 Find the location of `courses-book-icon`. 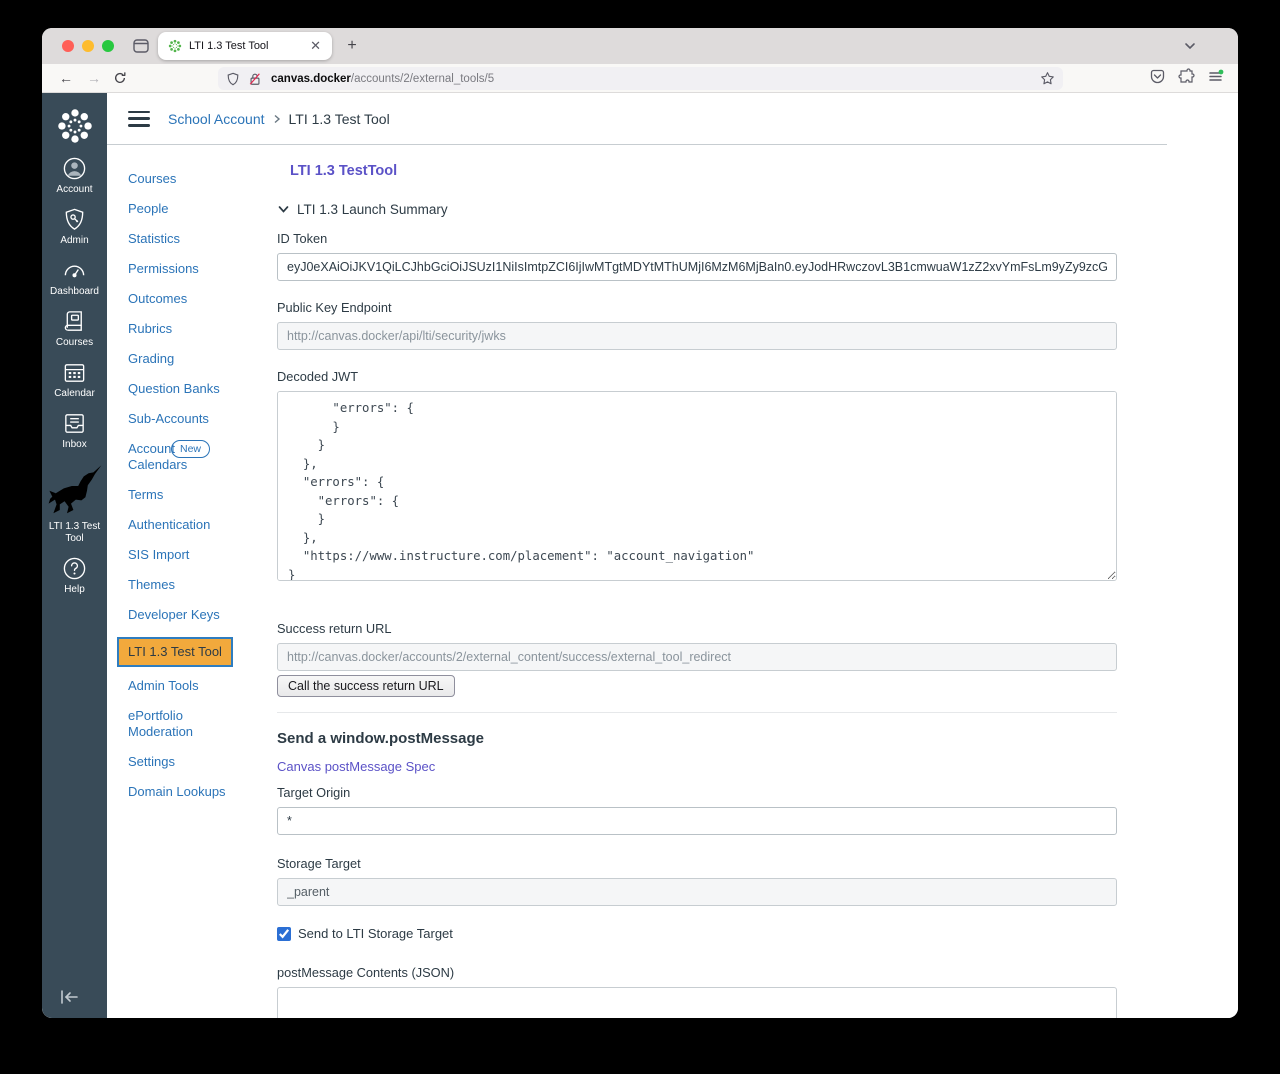

courses-book-icon is located at coordinates (73, 321).